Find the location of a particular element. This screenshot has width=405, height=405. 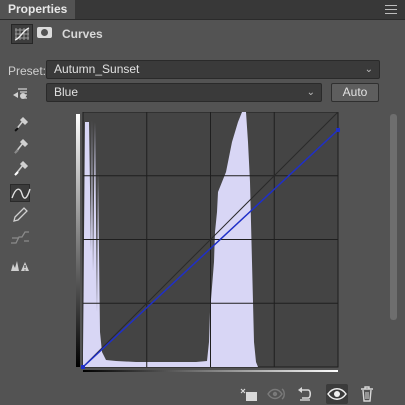

layer-mask-icon is located at coordinates (45, 33).